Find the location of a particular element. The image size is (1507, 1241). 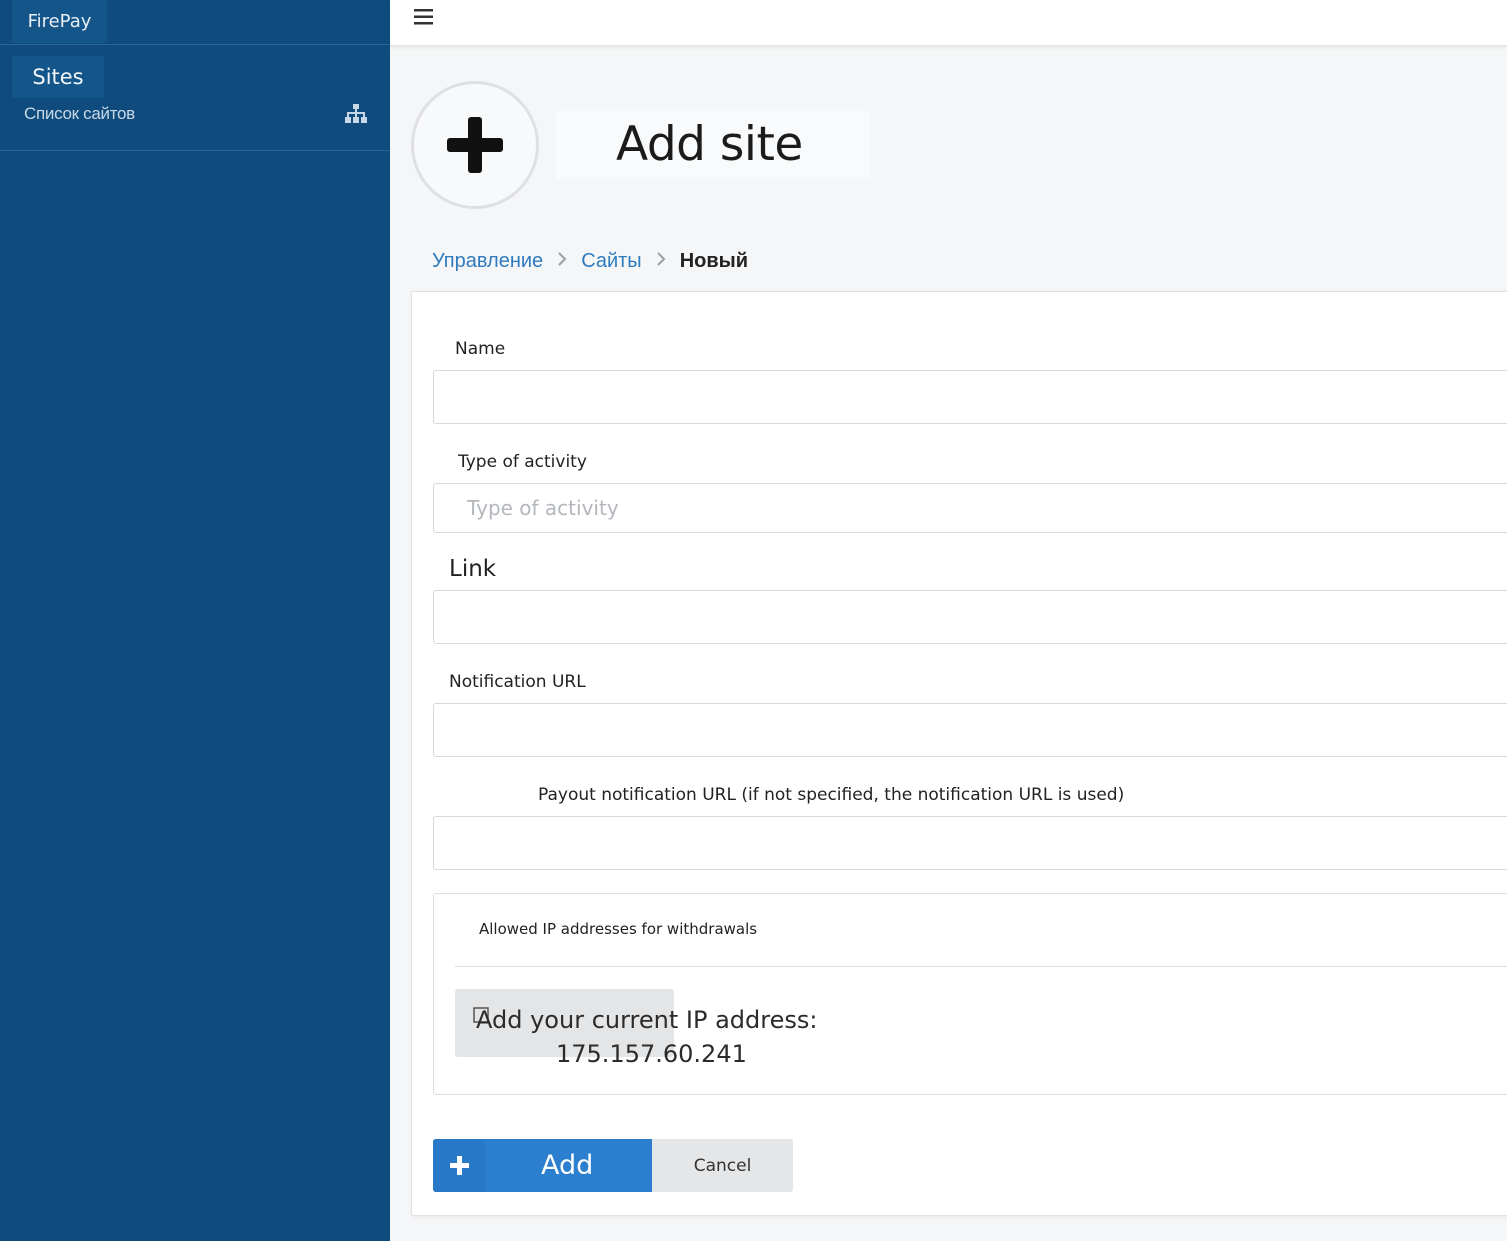

panel-divider is located at coordinates (981, 966).